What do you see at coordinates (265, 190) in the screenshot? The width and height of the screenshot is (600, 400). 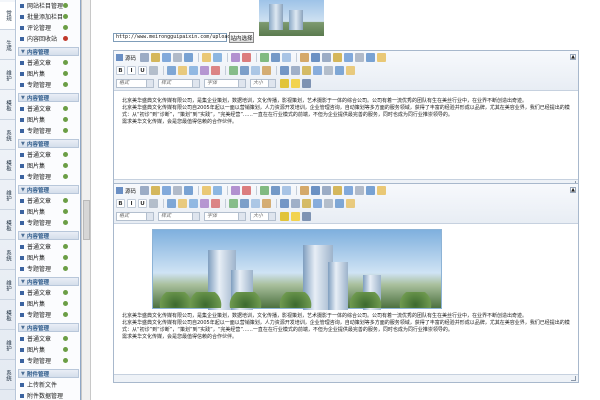 I see `find-icon` at bounding box center [265, 190].